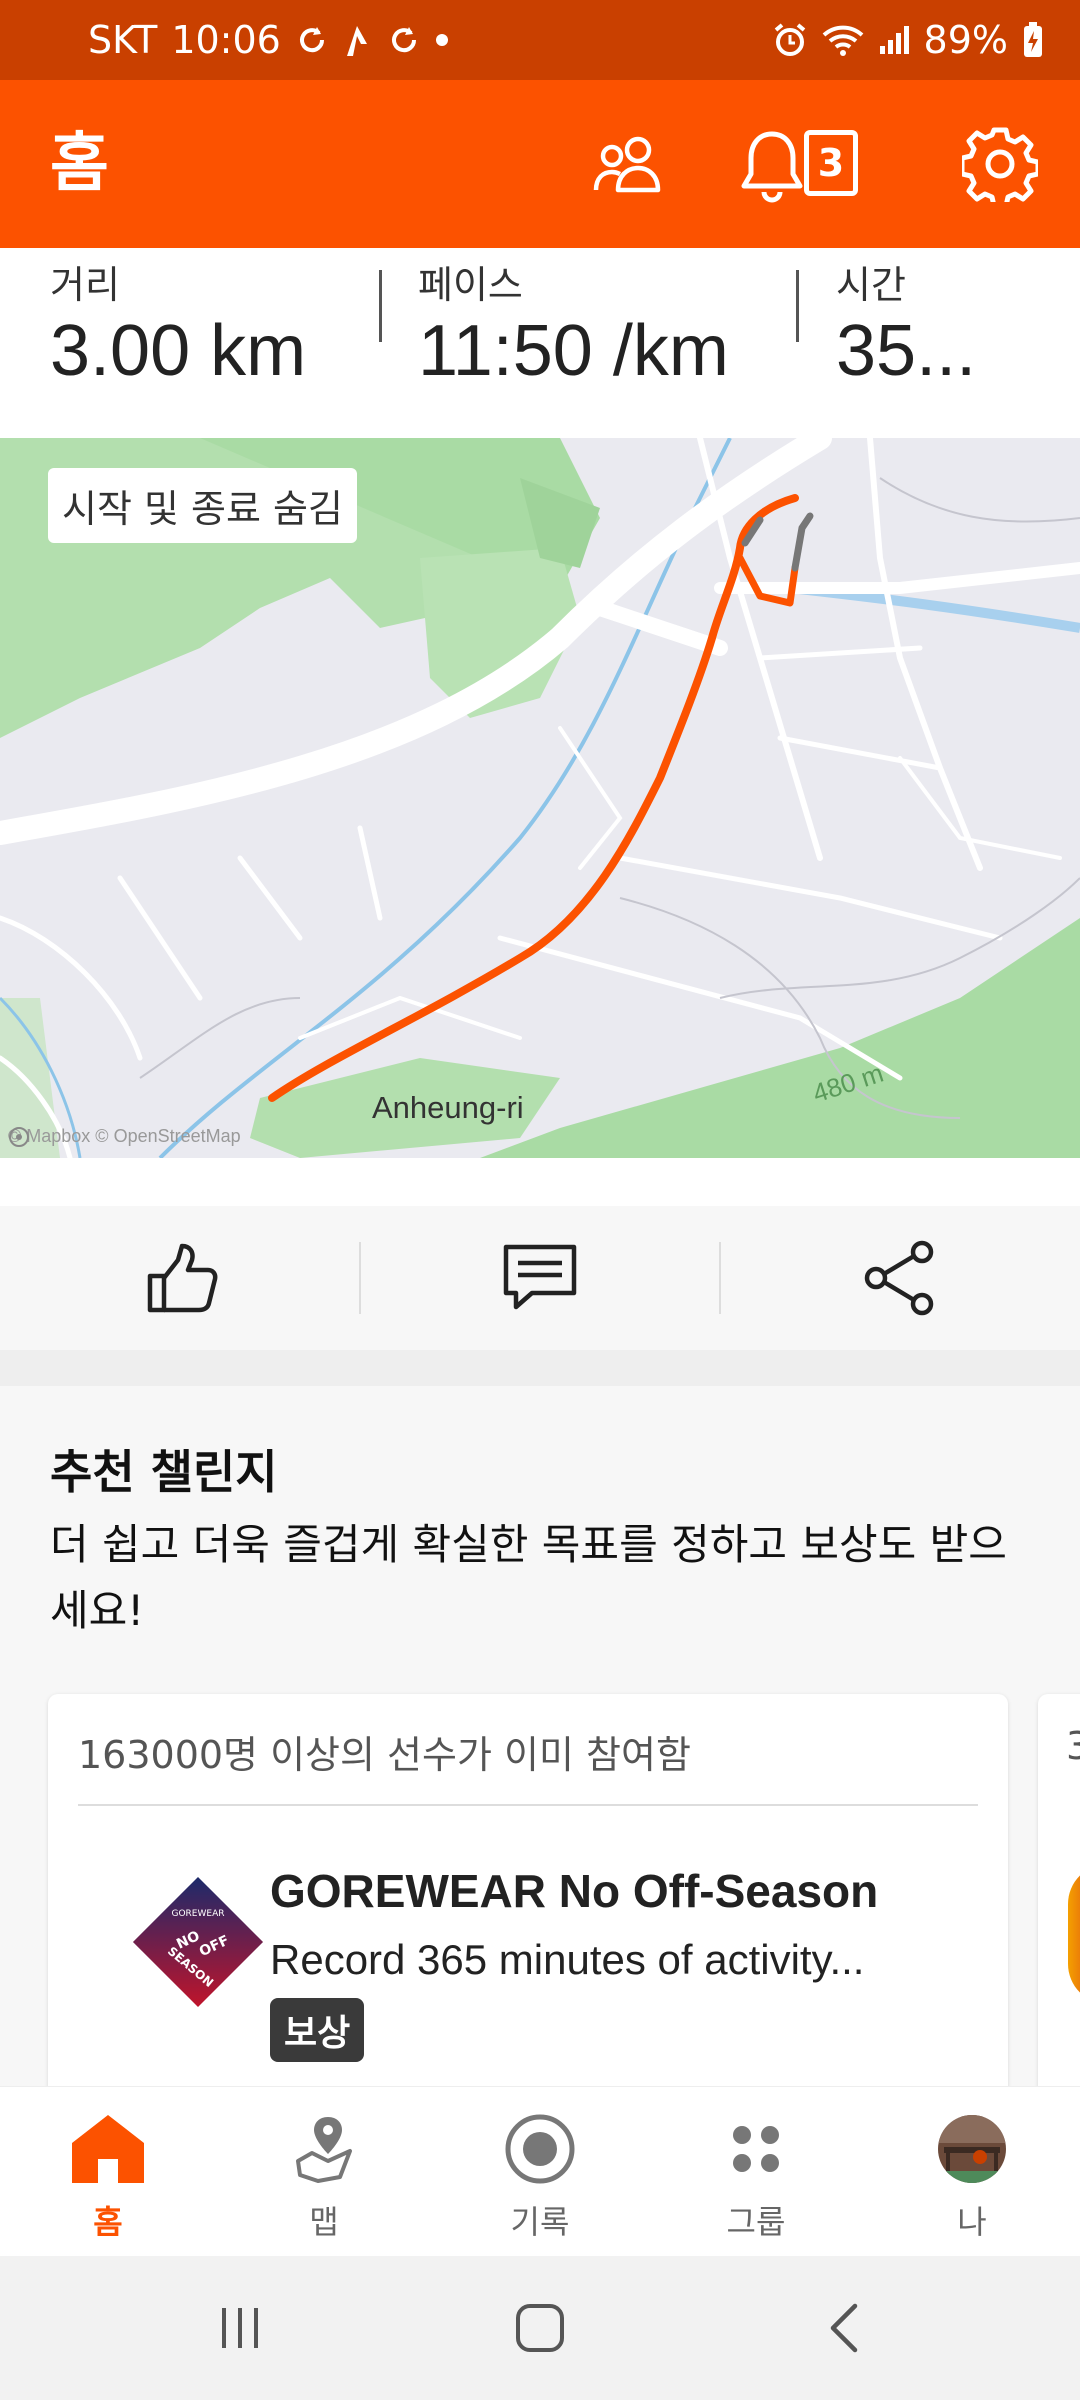 The image size is (1080, 2400). What do you see at coordinates (772, 167) in the screenshot?
I see `bell-icon` at bounding box center [772, 167].